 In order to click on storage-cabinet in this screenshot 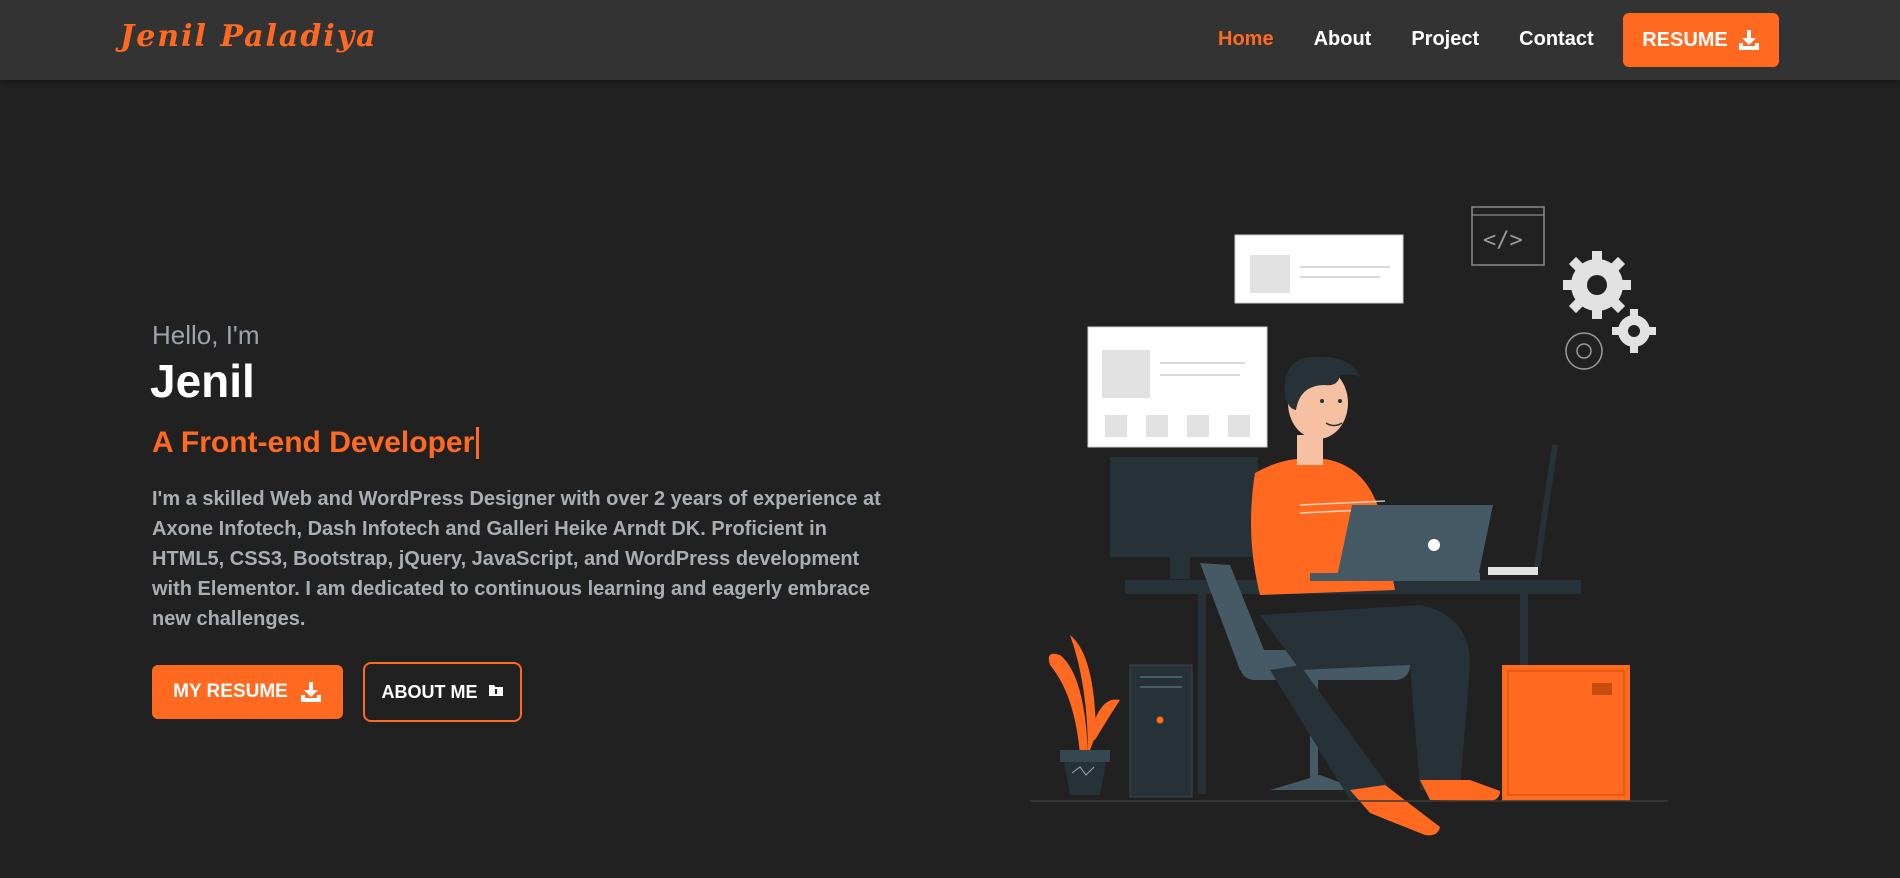, I will do `click(1566, 733)`.